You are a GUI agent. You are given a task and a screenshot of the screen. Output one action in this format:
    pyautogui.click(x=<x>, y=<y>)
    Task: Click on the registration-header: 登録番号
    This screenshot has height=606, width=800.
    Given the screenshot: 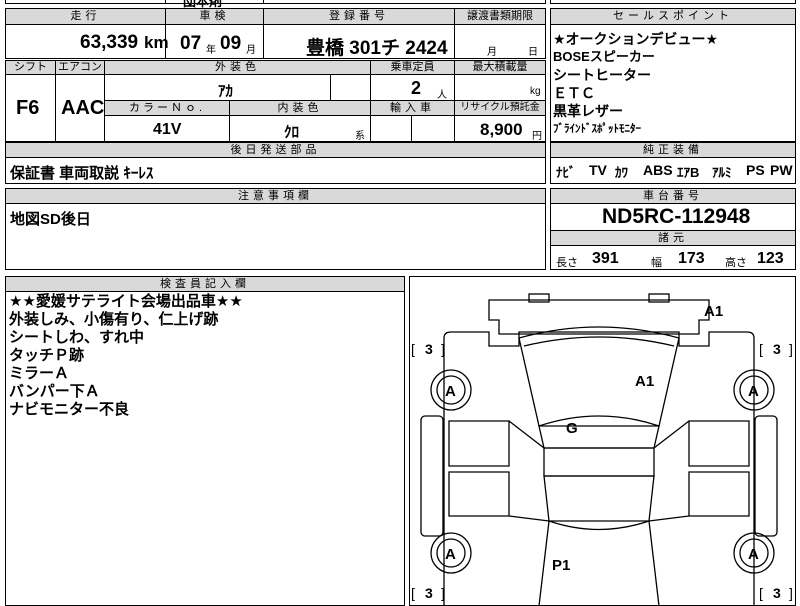 What is the action you would take?
    pyautogui.click(x=359, y=16)
    